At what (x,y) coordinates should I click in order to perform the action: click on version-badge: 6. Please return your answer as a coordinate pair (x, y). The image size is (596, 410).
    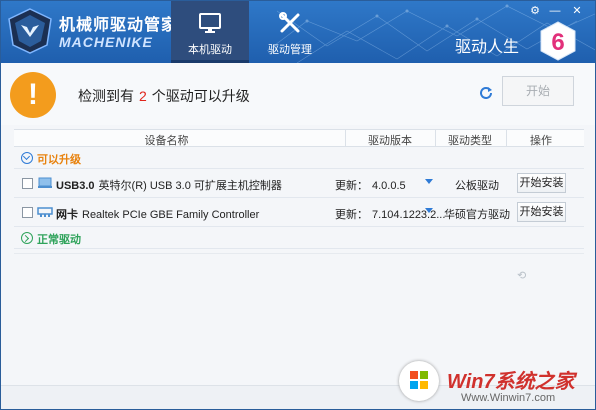
    Looking at the image, I should click on (558, 41).